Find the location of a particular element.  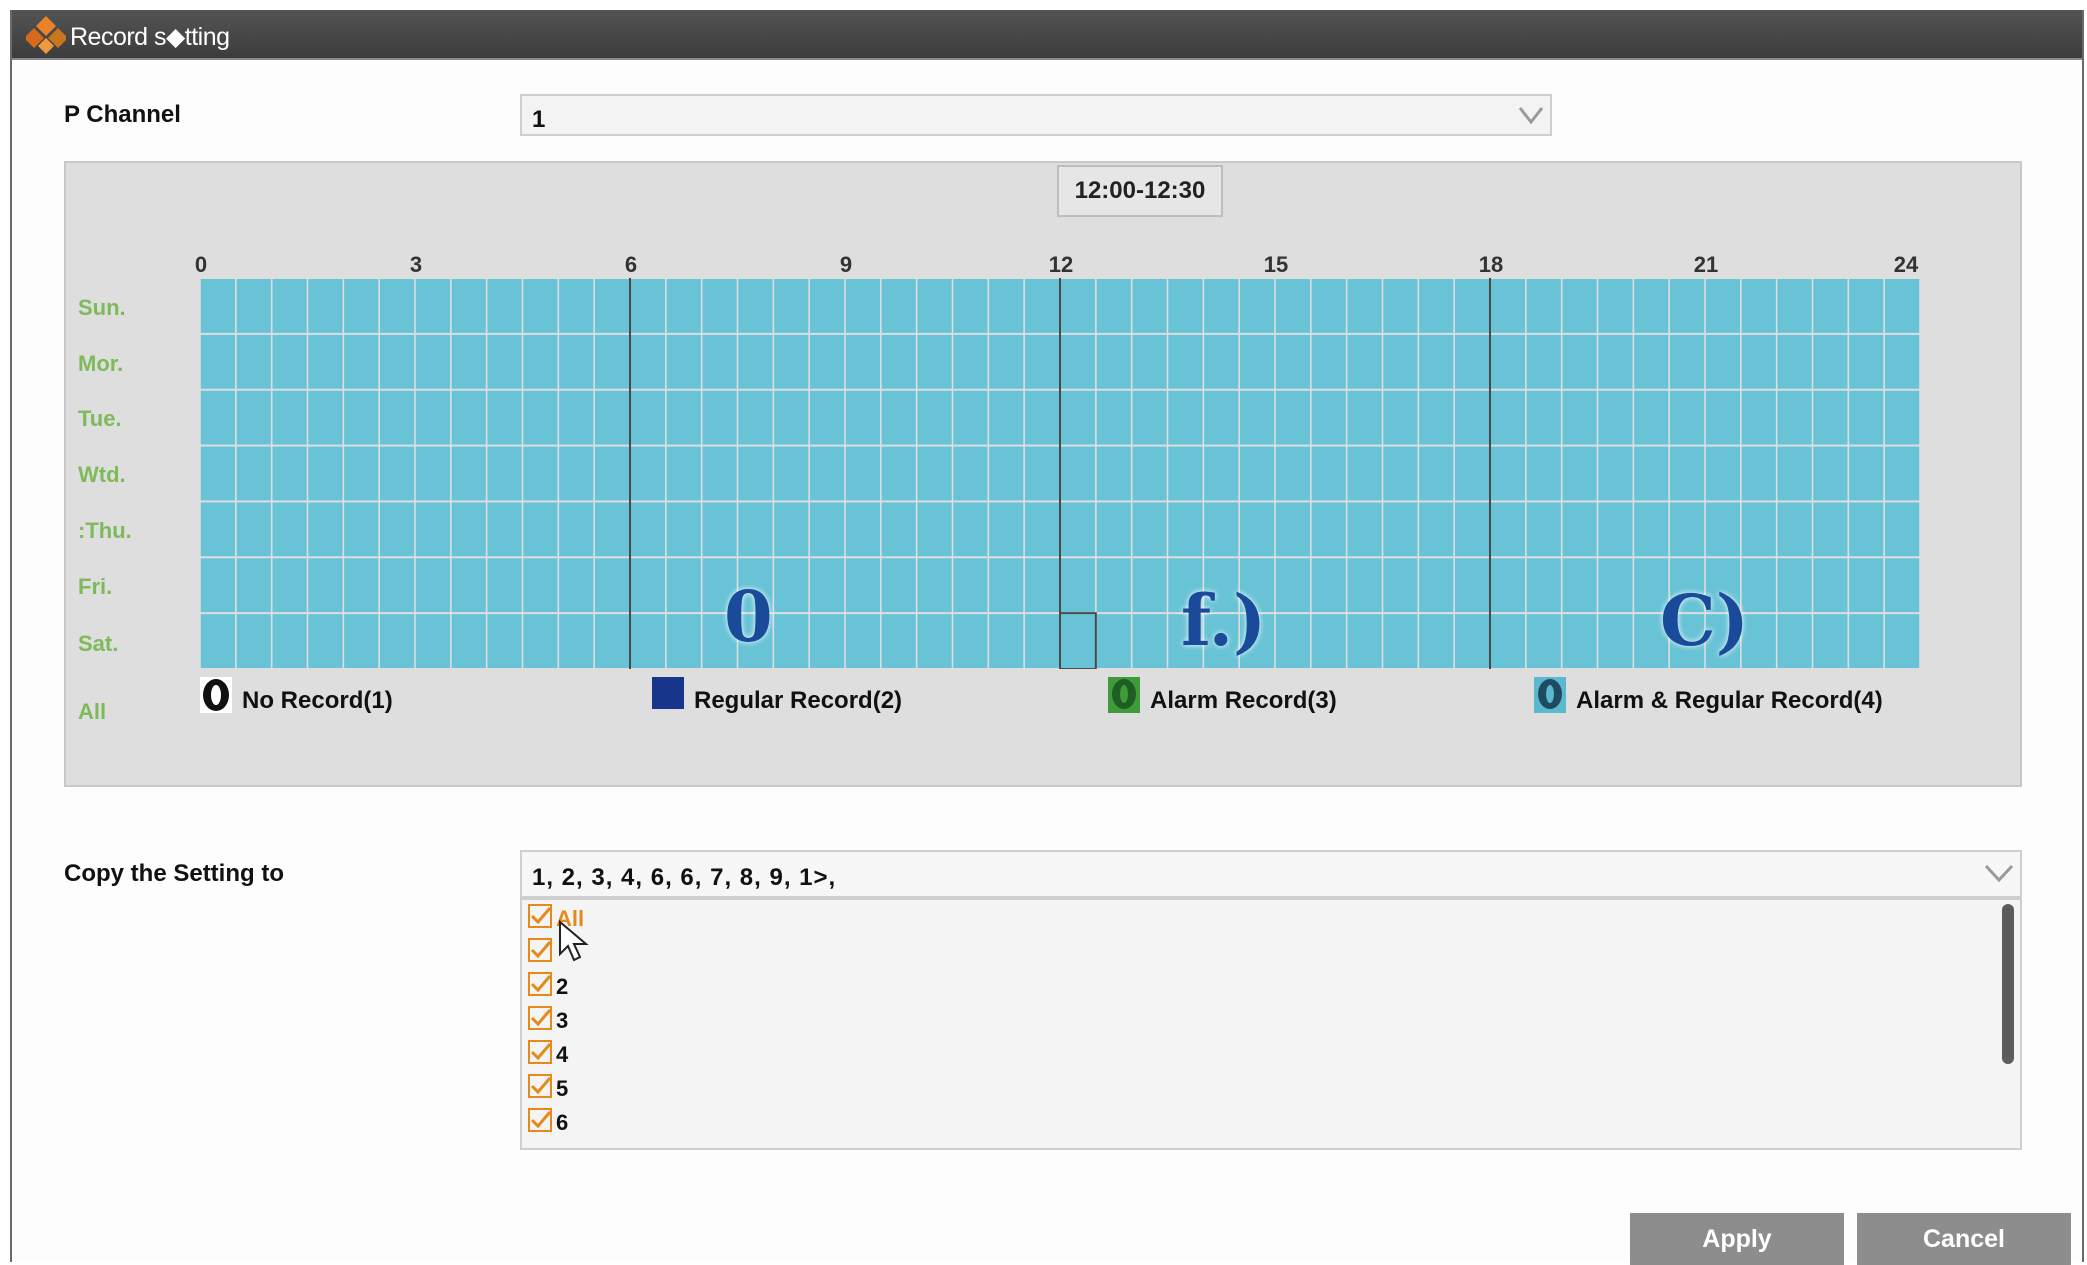

day-label-thu: :Thu. is located at coordinates (105, 531).